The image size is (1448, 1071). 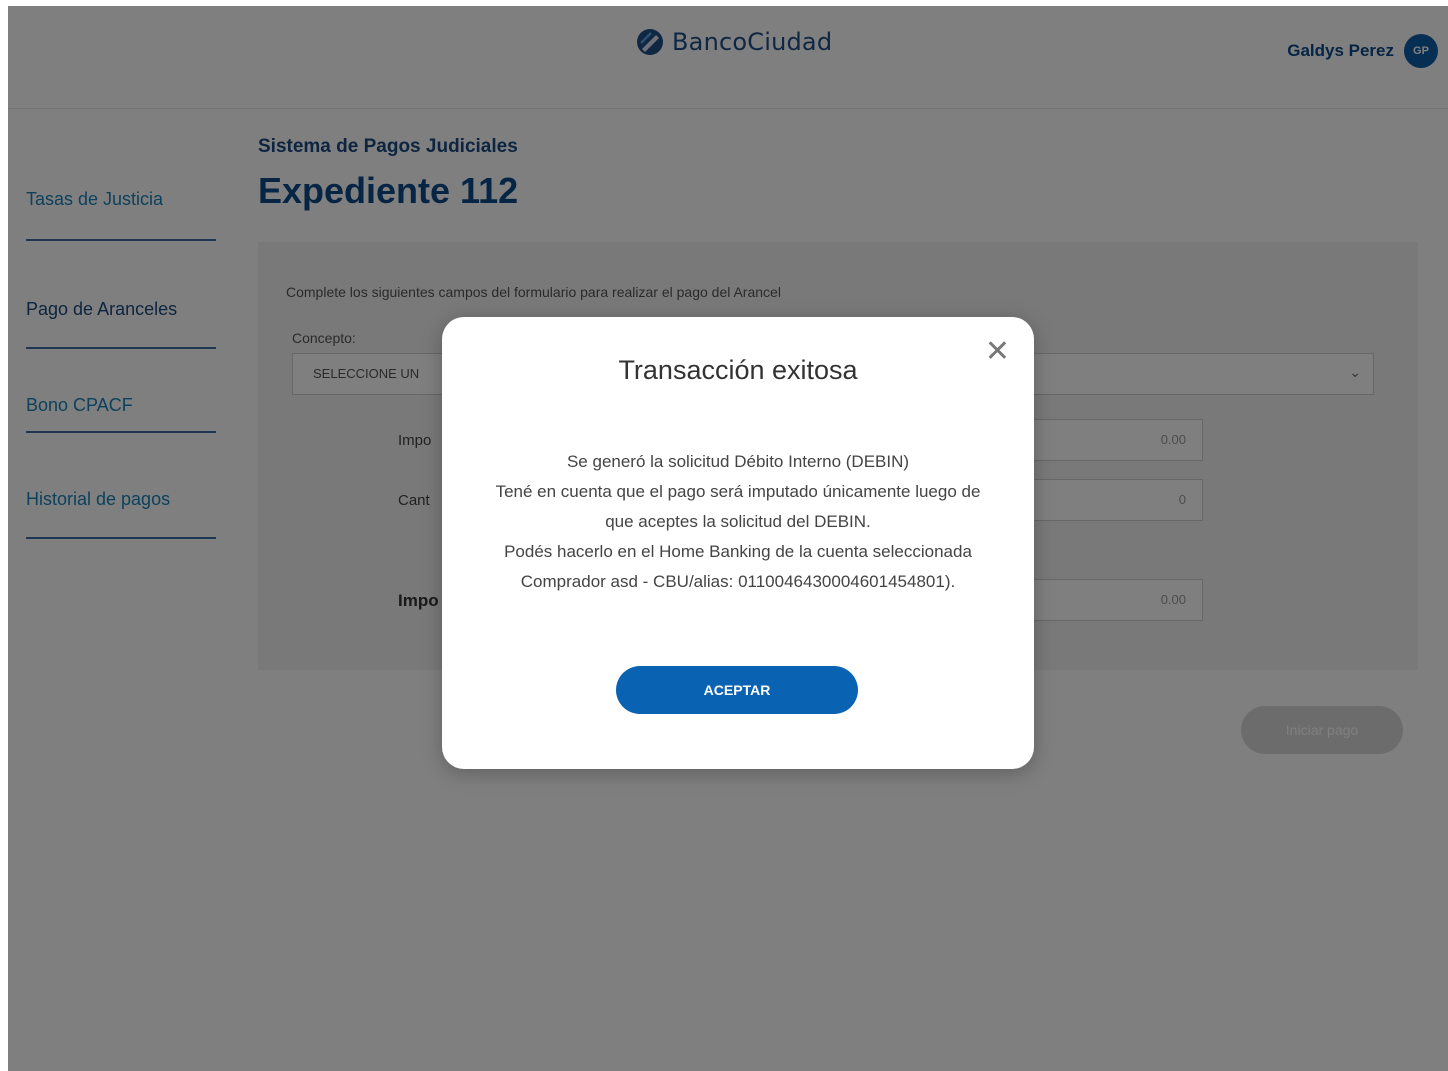 I want to click on accept-button: ACEPTAR, so click(x=737, y=690).